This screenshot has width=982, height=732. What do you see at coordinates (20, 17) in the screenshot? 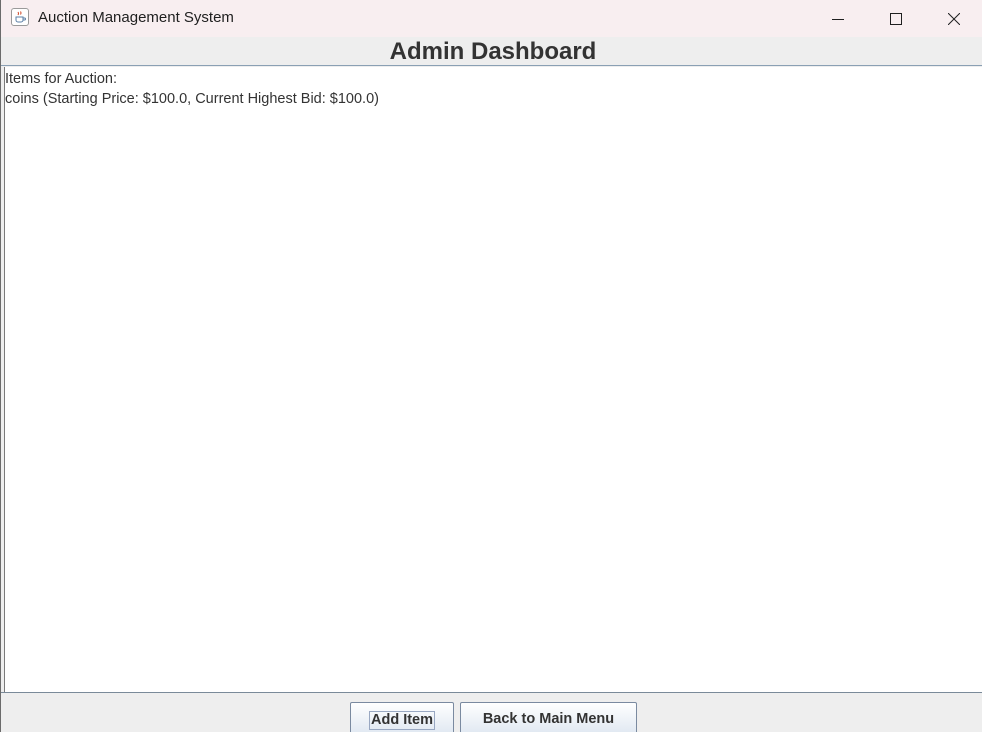
I see `java-cup-icon` at bounding box center [20, 17].